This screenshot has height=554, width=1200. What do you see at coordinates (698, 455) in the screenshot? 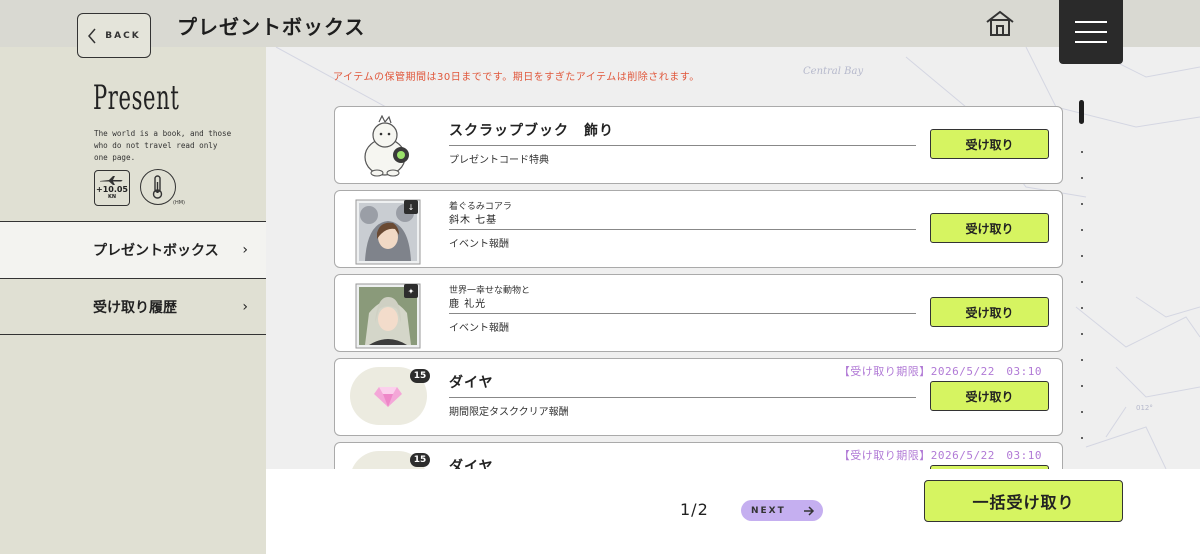
I see `present-card: 15 【受け取り期限】2026/5/22 03:10 ダイヤ 受け取り` at bounding box center [698, 455].